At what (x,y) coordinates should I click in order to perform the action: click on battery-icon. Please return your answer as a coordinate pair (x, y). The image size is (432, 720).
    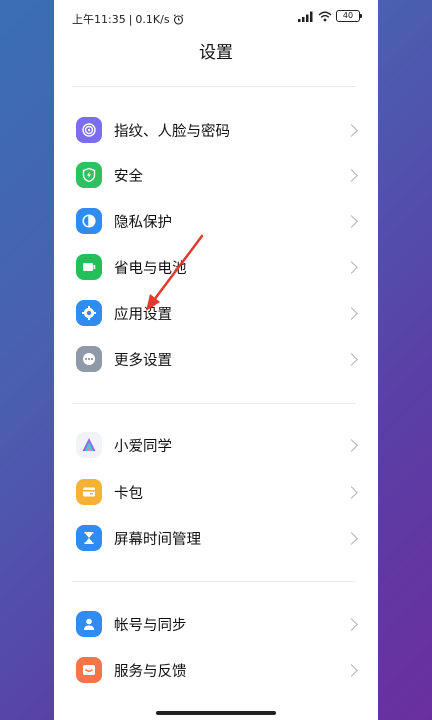
    Looking at the image, I should click on (89, 267).